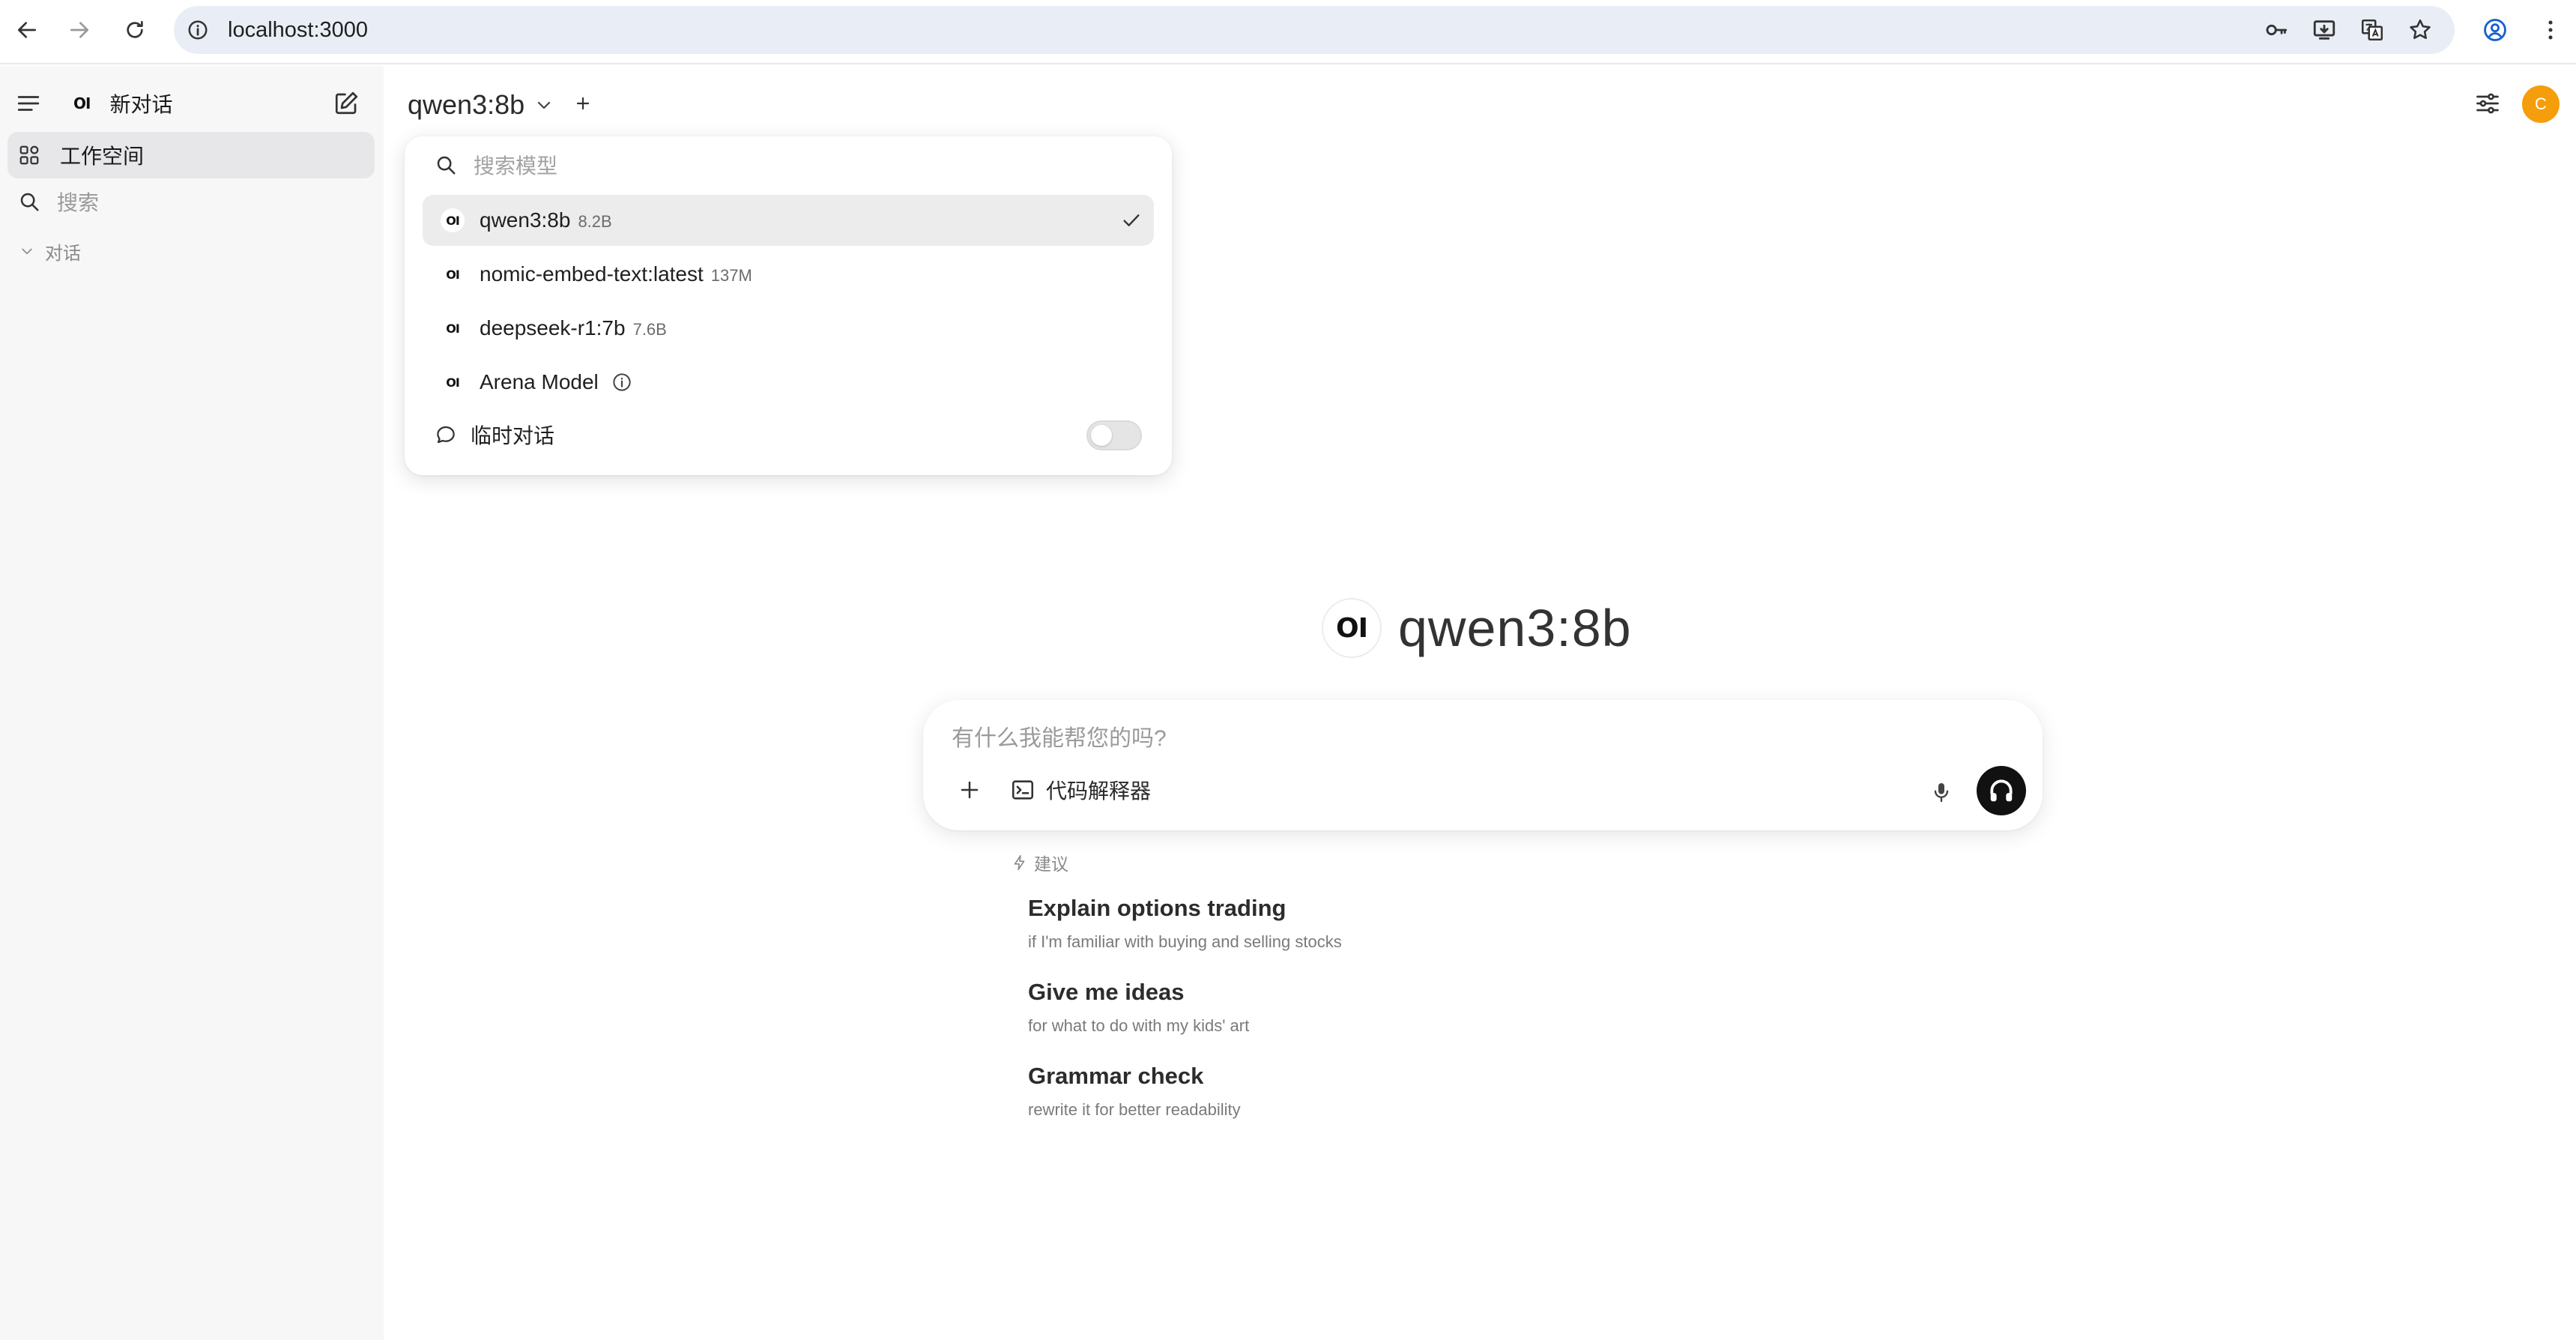 Image resolution: width=2576 pixels, height=1340 pixels. I want to click on model-size: 8.2B, so click(595, 221).